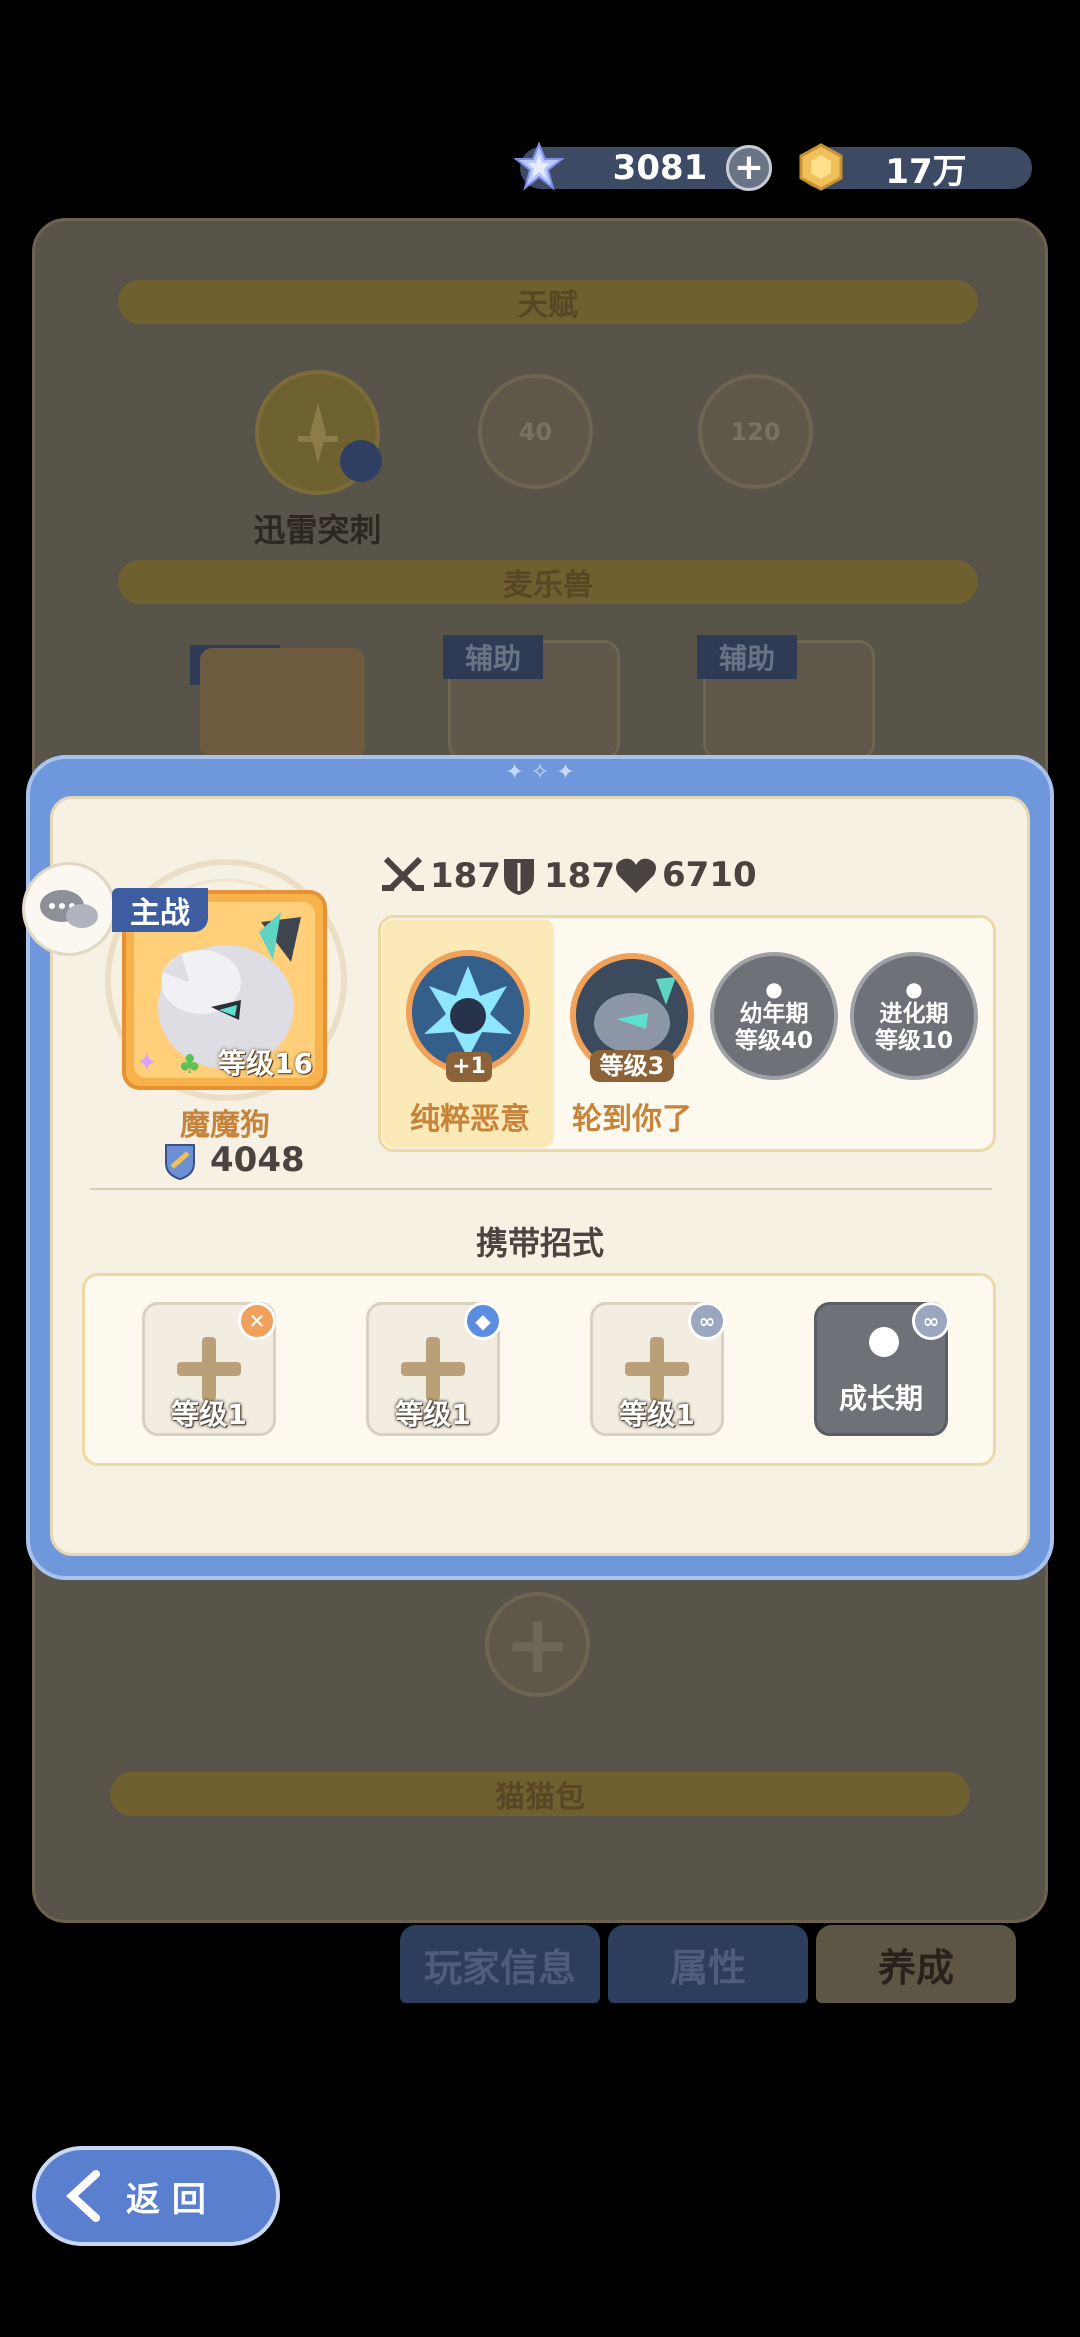 The height and width of the screenshot is (2337, 1080). Describe the element at coordinates (660, 168) in the screenshot. I see `gem-count: 3081` at that location.